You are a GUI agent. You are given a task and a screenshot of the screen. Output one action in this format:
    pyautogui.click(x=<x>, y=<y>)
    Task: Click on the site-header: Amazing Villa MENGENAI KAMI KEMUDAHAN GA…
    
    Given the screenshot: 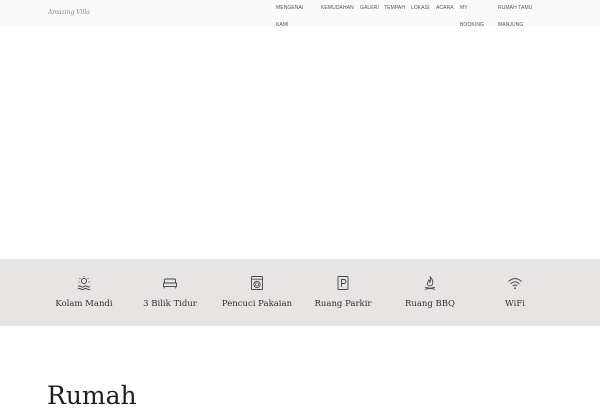 What is the action you would take?
    pyautogui.click(x=300, y=14)
    